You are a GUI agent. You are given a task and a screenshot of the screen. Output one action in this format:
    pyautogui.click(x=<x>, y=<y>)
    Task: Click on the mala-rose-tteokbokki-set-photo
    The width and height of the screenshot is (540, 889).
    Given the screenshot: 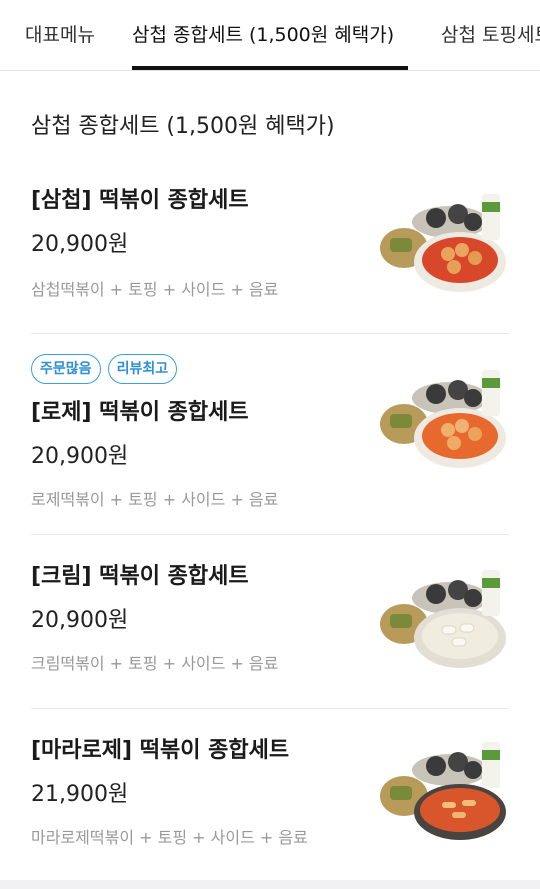 What is the action you would take?
    pyautogui.click(x=443, y=791)
    